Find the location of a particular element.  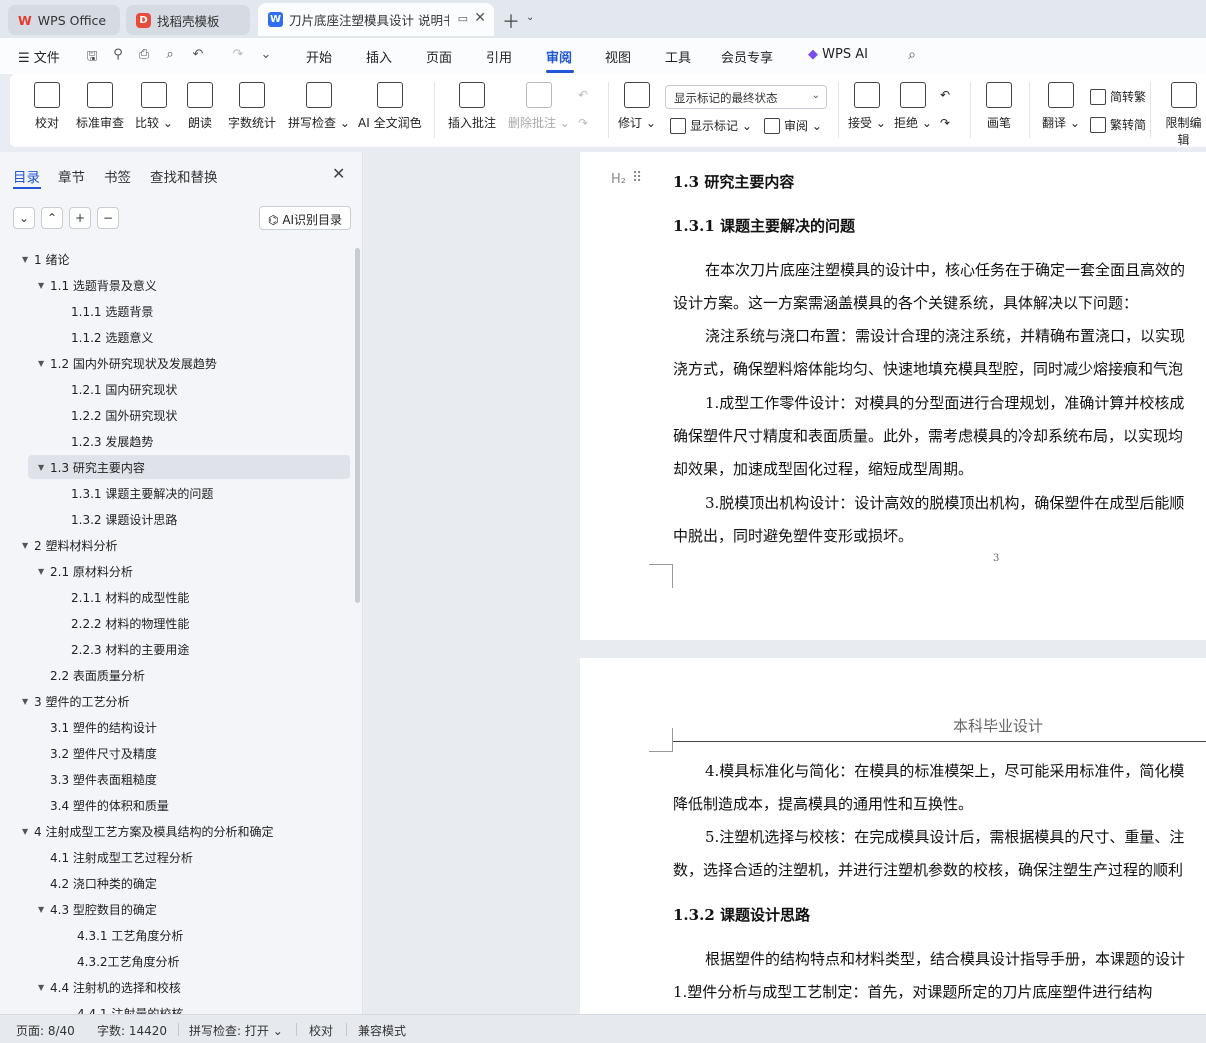

toc-item: ▼ 1.1 选题背景及意义 is located at coordinates (97, 285).